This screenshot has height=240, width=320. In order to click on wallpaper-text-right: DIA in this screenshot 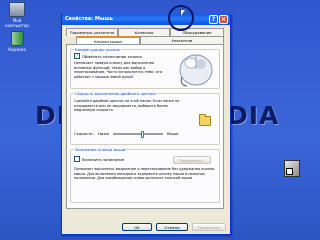, I will do `click(253, 115)`.